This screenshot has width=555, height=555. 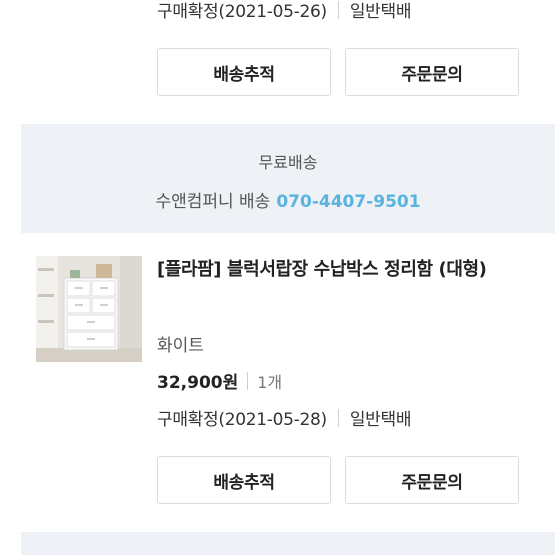 I want to click on shipping-vendor: 수앤컴퍼니 배송, so click(x=213, y=202).